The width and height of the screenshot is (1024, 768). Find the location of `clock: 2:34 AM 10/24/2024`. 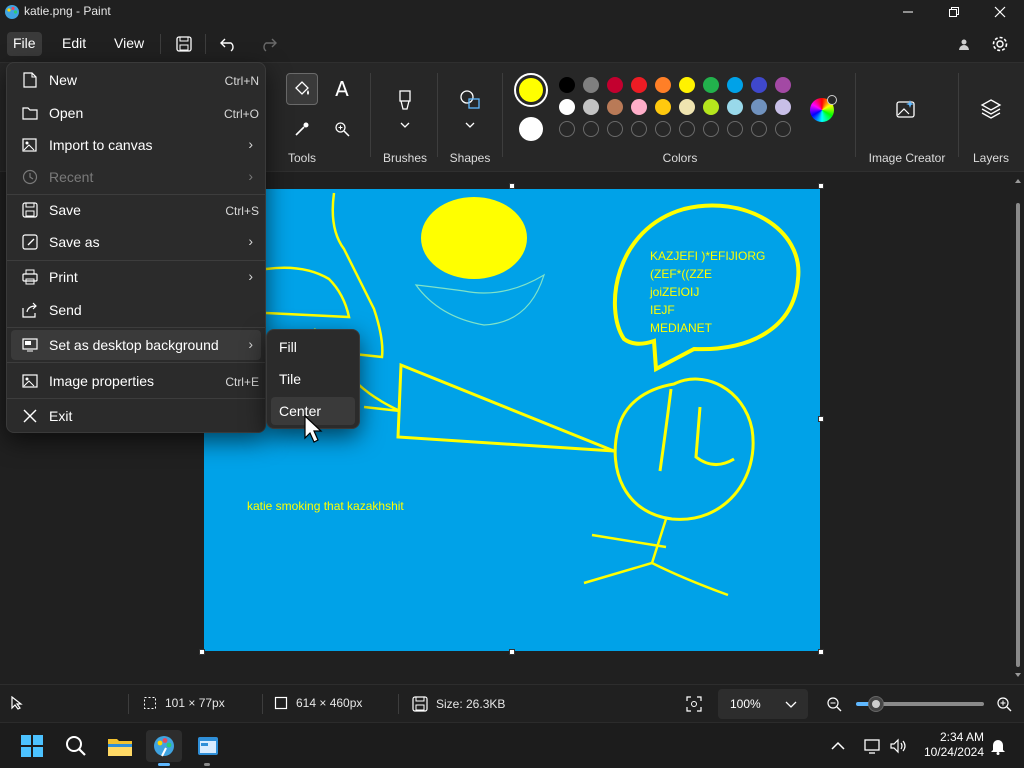

clock: 2:34 AM 10/24/2024 is located at coordinates (951, 745).